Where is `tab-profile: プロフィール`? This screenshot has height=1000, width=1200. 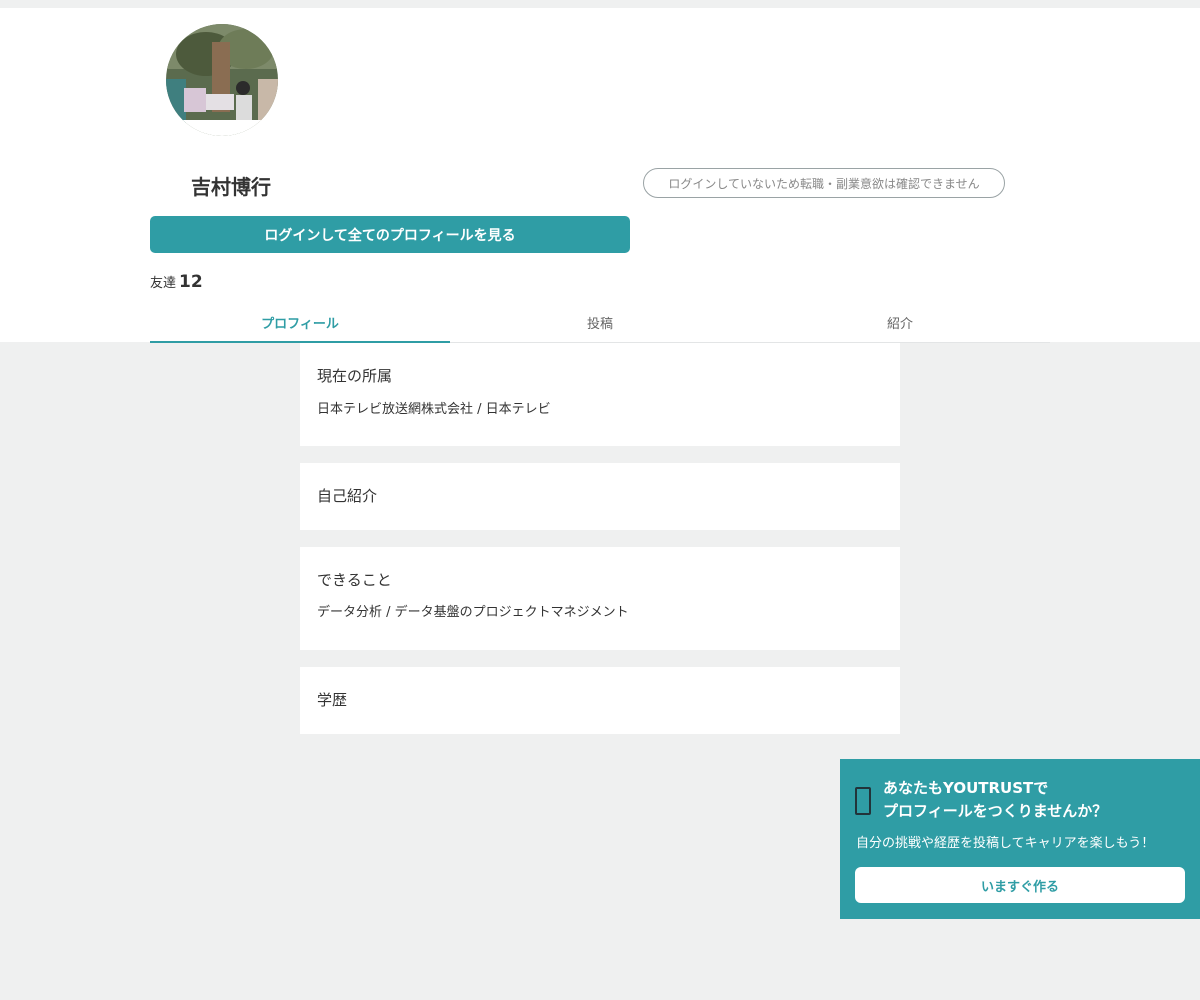 tab-profile: プロフィール is located at coordinates (300, 323).